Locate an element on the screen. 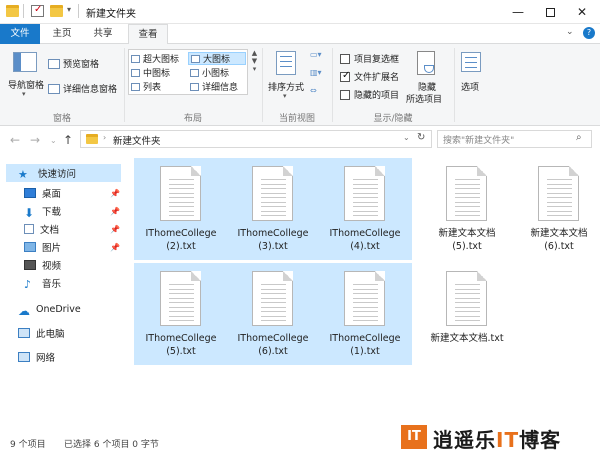 This screenshot has height=453, width=600. address-bar: › 新建文件夹 ⌄ ↻ is located at coordinates (256, 139).